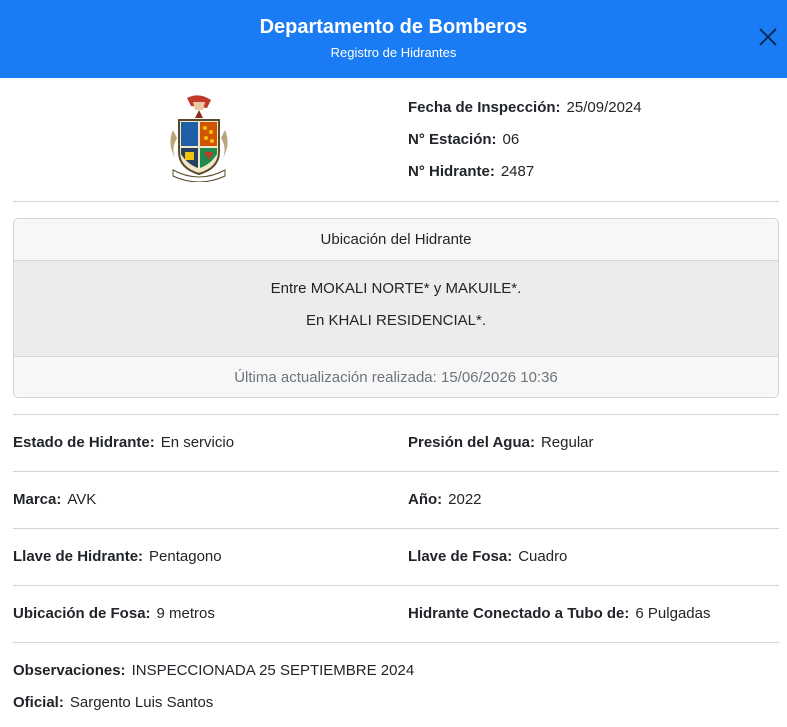  What do you see at coordinates (82, 499) in the screenshot?
I see `marca-value: AVK` at bounding box center [82, 499].